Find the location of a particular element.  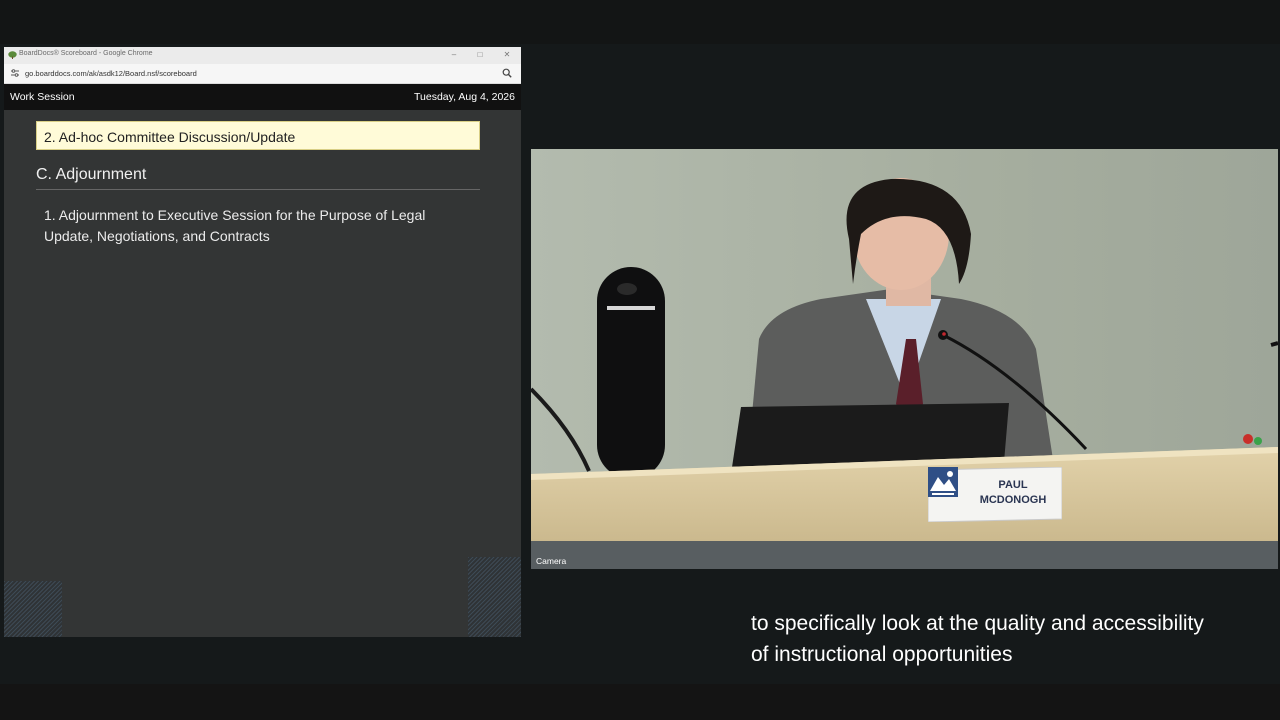

window-title: BoardDocs® Scoreboard - Google Chrome is located at coordinates (86, 53).